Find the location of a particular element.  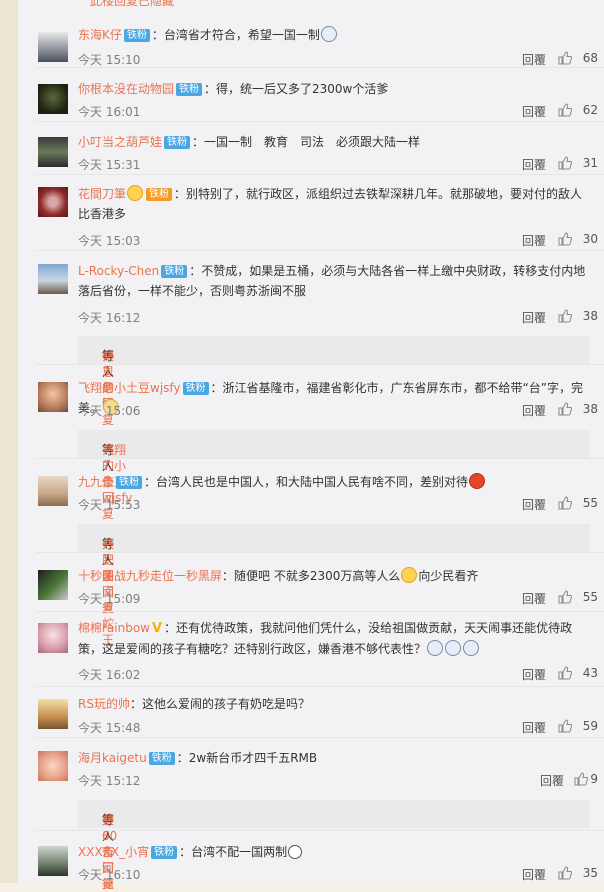

like-count: 62 is located at coordinates (590, 110).